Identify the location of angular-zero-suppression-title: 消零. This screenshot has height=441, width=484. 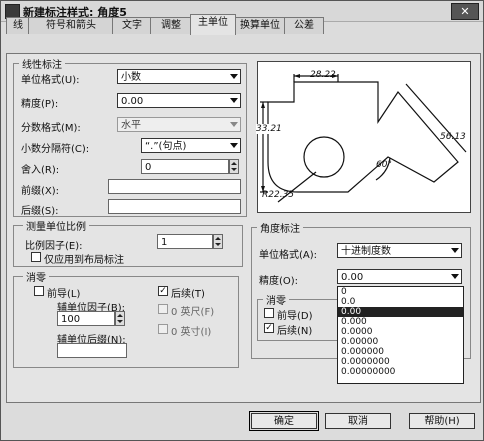
(276, 299).